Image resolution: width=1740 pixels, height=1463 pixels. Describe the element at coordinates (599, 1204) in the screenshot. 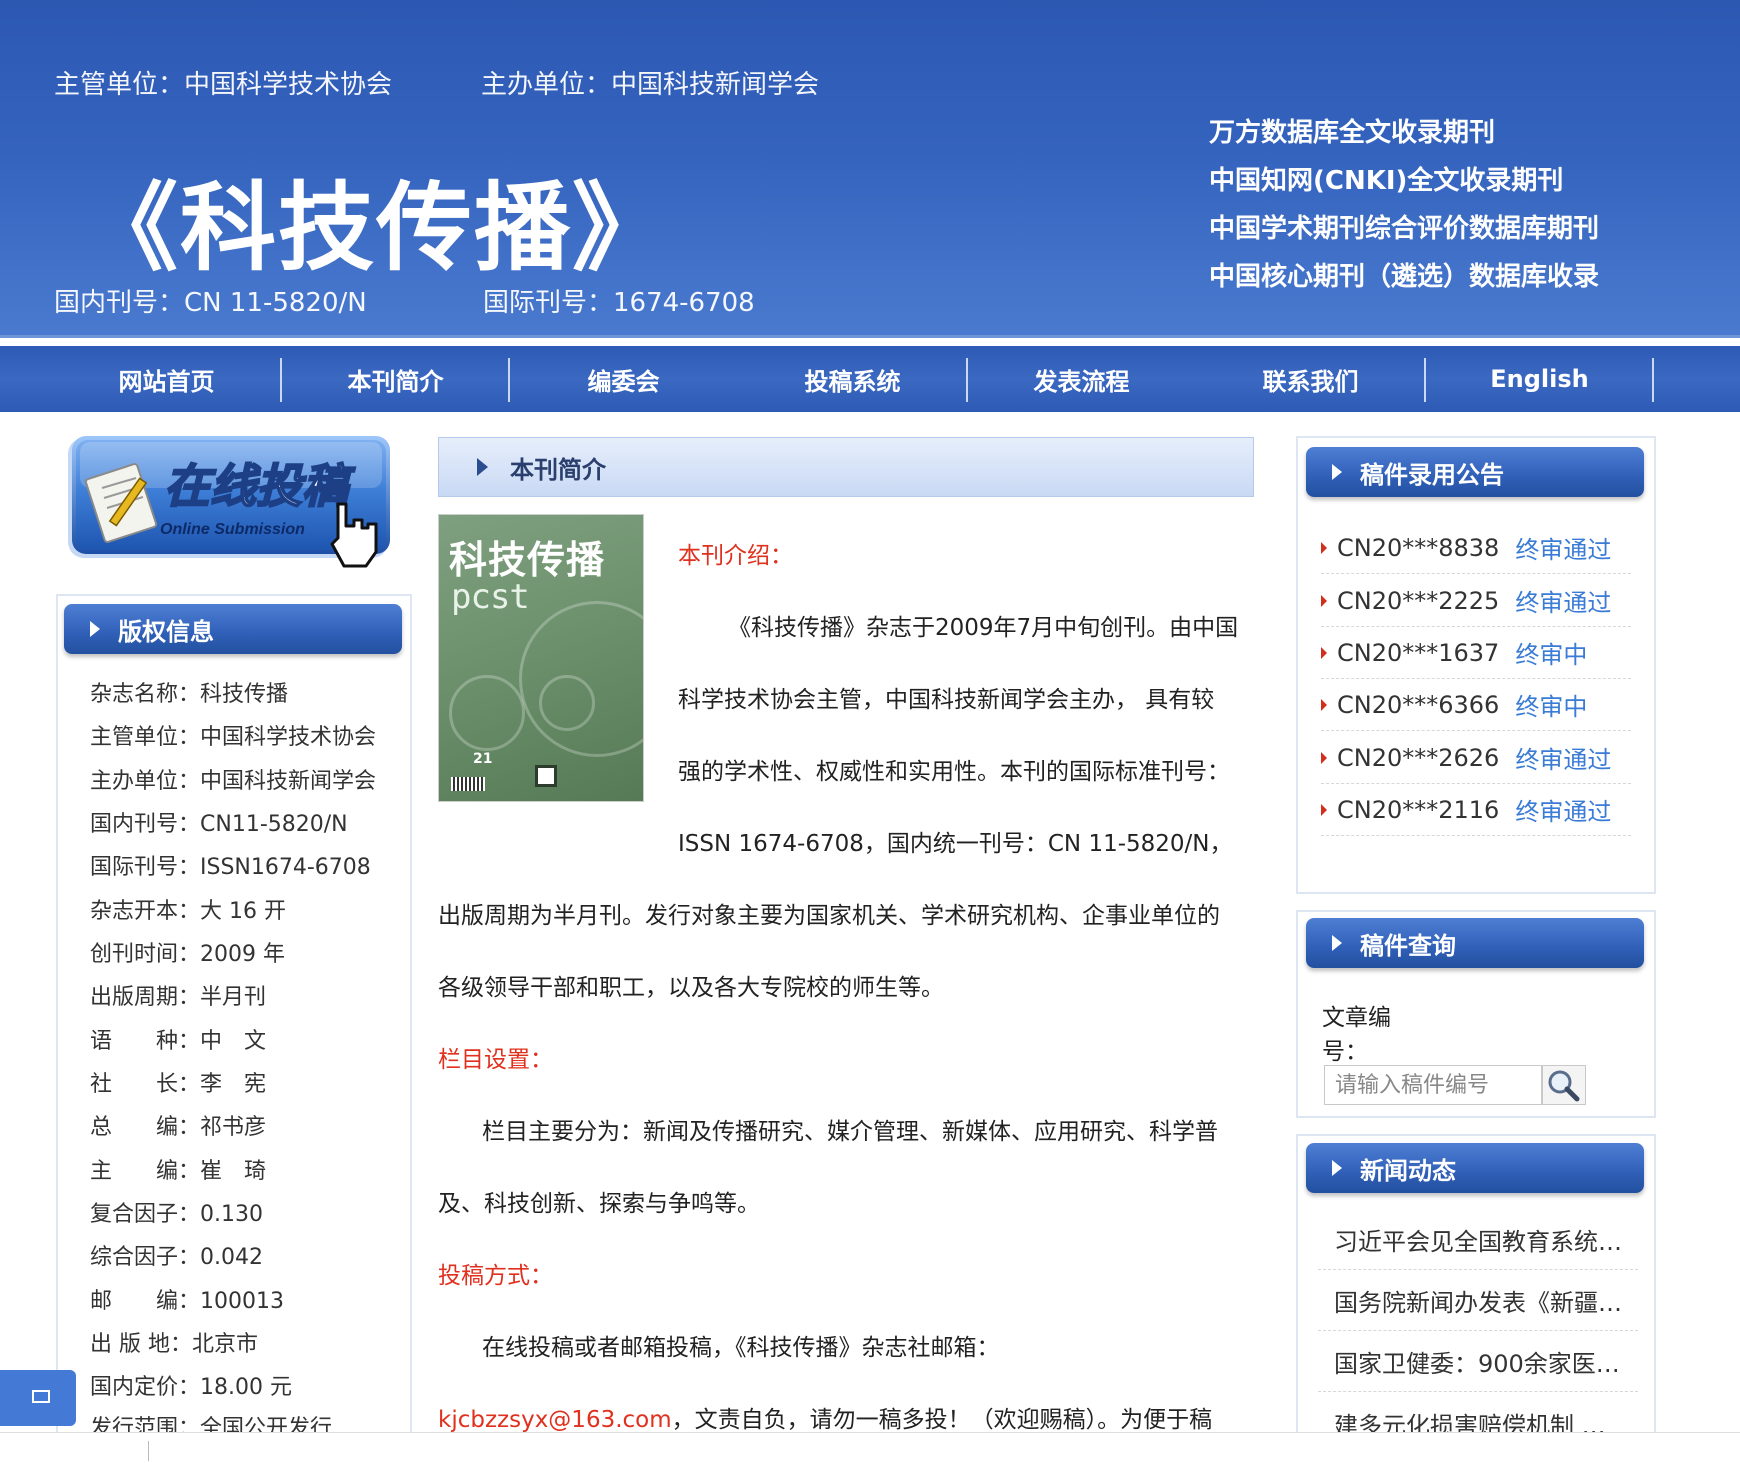

I see `columns-line: 及、科技创新、探索与争鸣等。` at that location.